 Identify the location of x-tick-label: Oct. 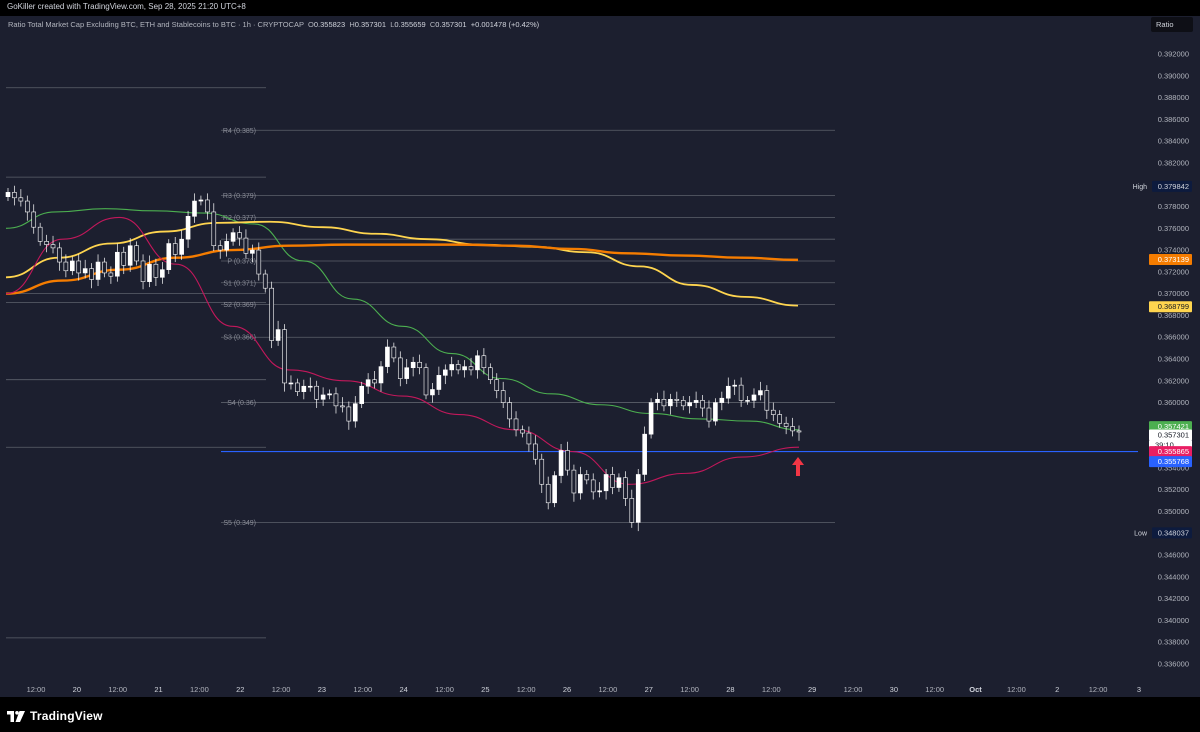
(975, 689).